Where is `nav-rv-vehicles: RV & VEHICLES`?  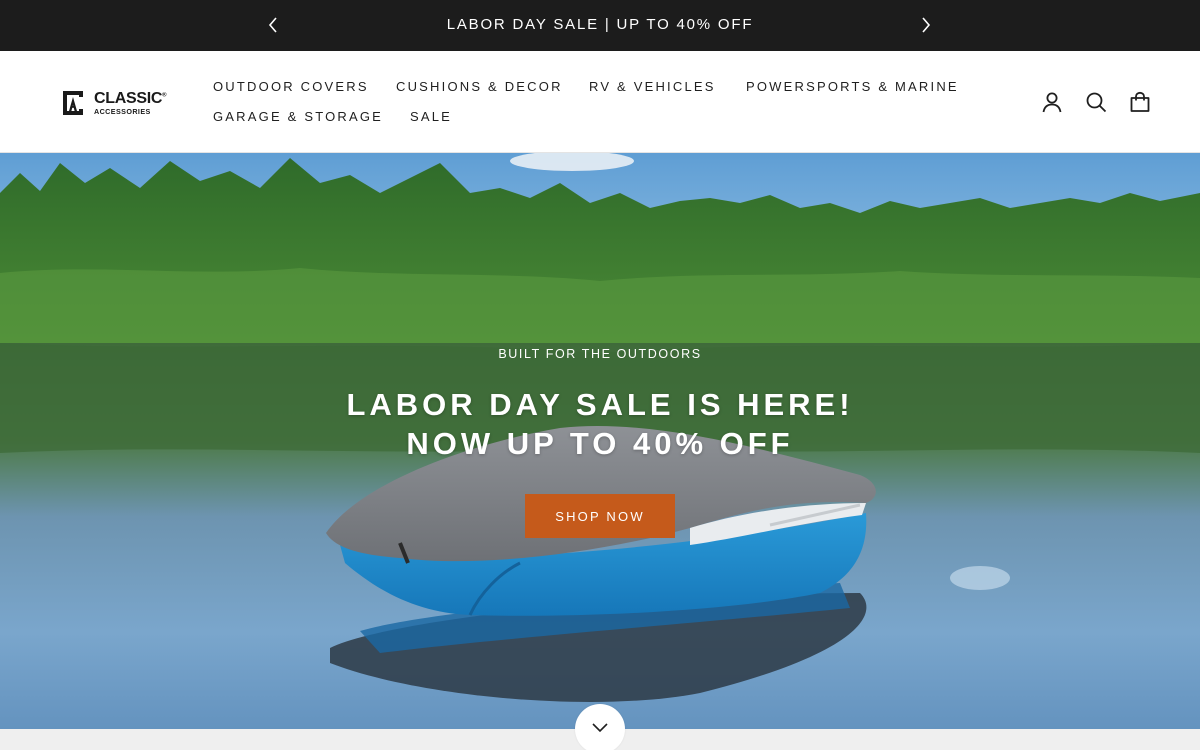 nav-rv-vehicles: RV & VEHICLES is located at coordinates (652, 86).